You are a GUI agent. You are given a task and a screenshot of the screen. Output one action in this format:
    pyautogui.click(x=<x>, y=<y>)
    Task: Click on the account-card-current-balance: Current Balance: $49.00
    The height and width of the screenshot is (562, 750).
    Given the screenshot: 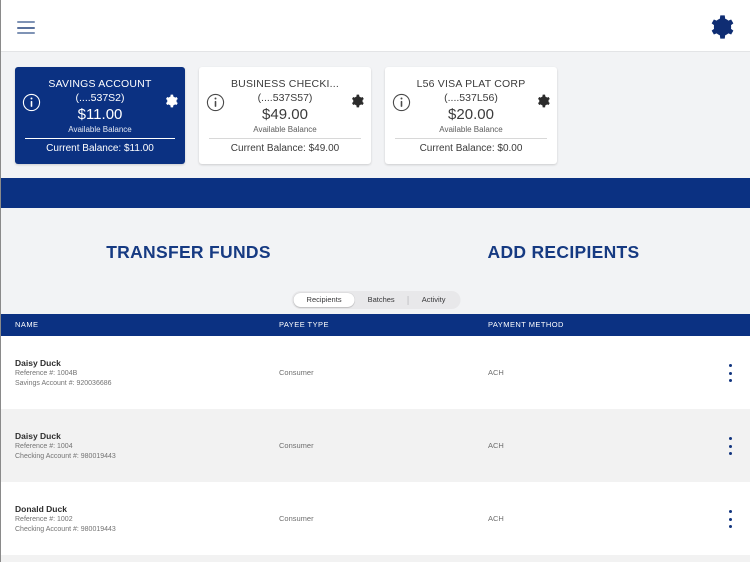 What is the action you would take?
    pyautogui.click(x=285, y=148)
    